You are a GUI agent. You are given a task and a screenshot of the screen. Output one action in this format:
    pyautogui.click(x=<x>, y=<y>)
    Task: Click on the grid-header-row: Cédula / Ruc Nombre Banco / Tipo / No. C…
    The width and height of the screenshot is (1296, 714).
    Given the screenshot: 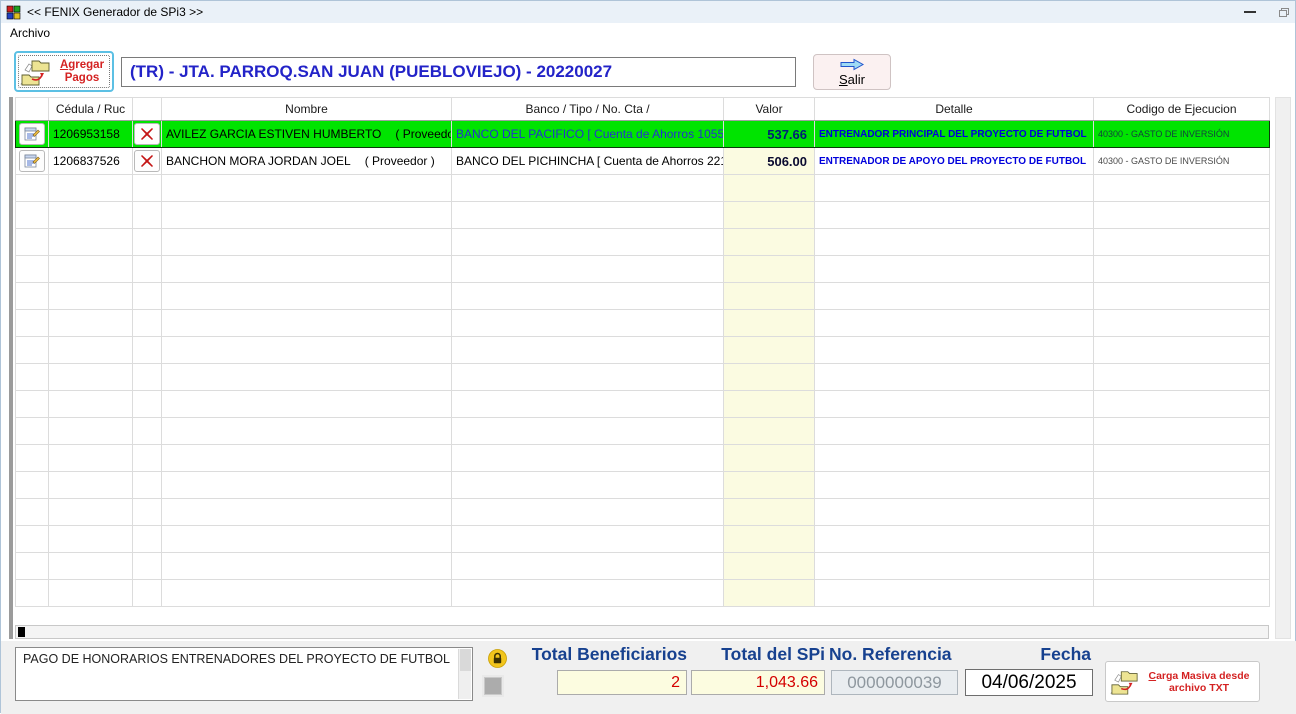 What is the action you would take?
    pyautogui.click(x=642, y=109)
    